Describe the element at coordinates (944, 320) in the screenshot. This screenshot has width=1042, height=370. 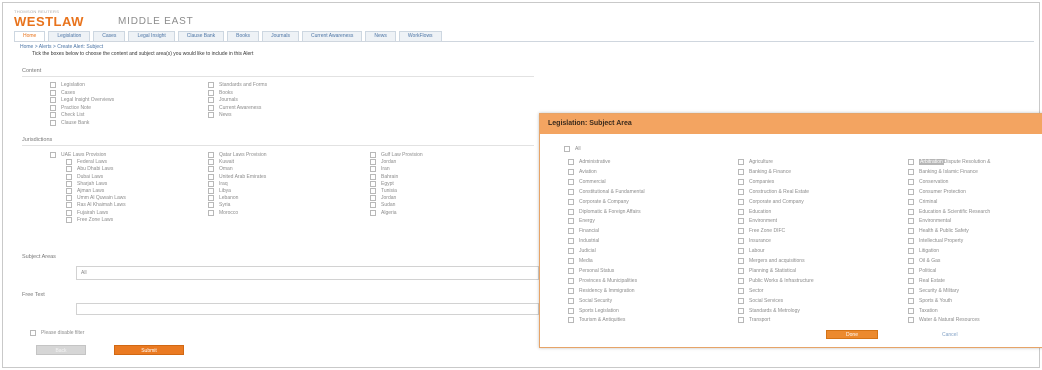
I see `modal-subject-item: Water & Natural Resources` at that location.